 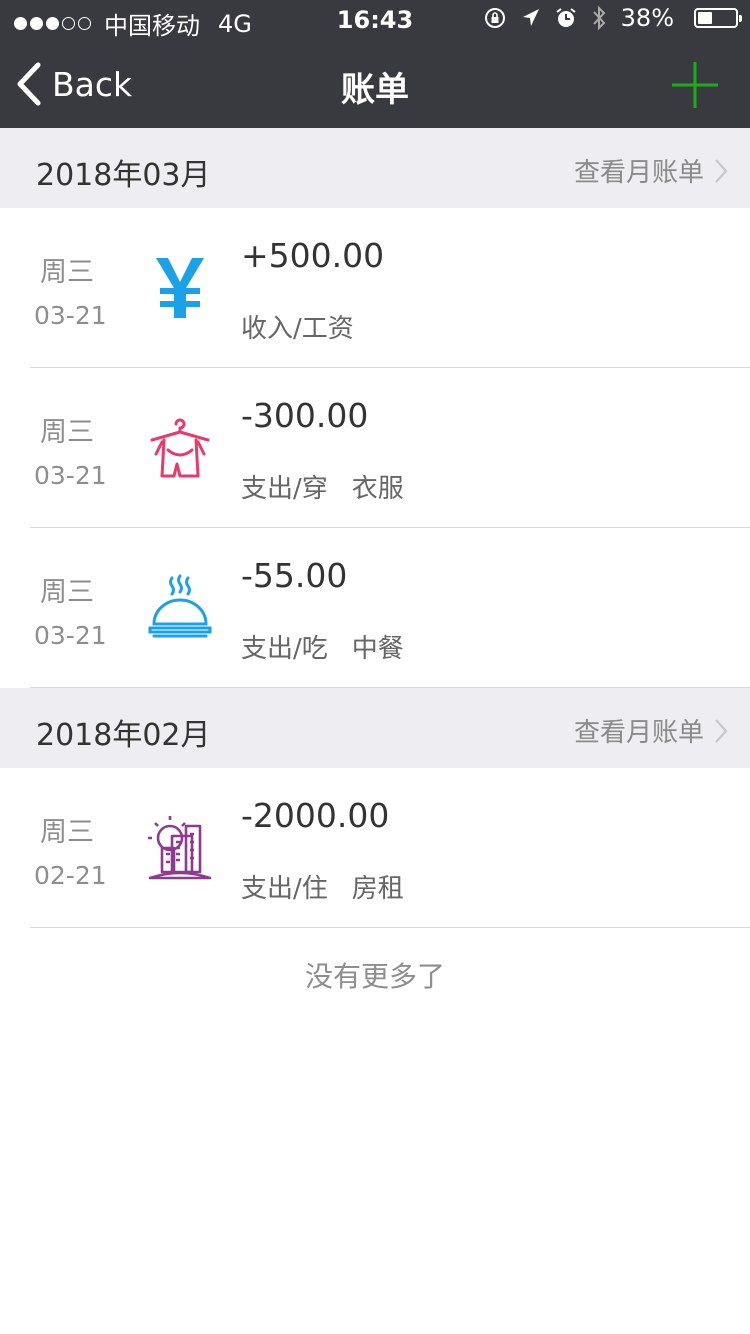 I want to click on note: 衣服, so click(x=377, y=489).